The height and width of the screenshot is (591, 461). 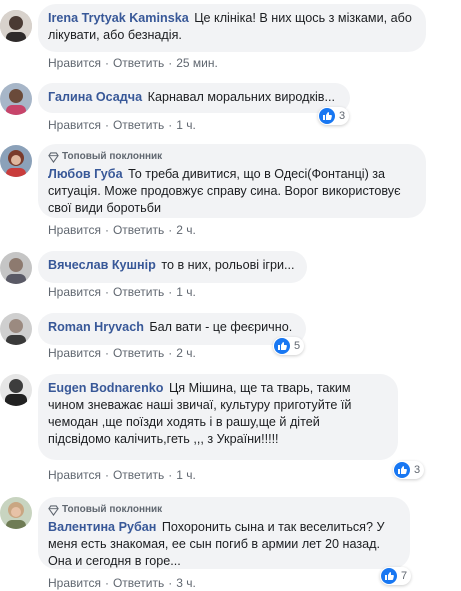 I want to click on reaction-count: 5, so click(x=289, y=346).